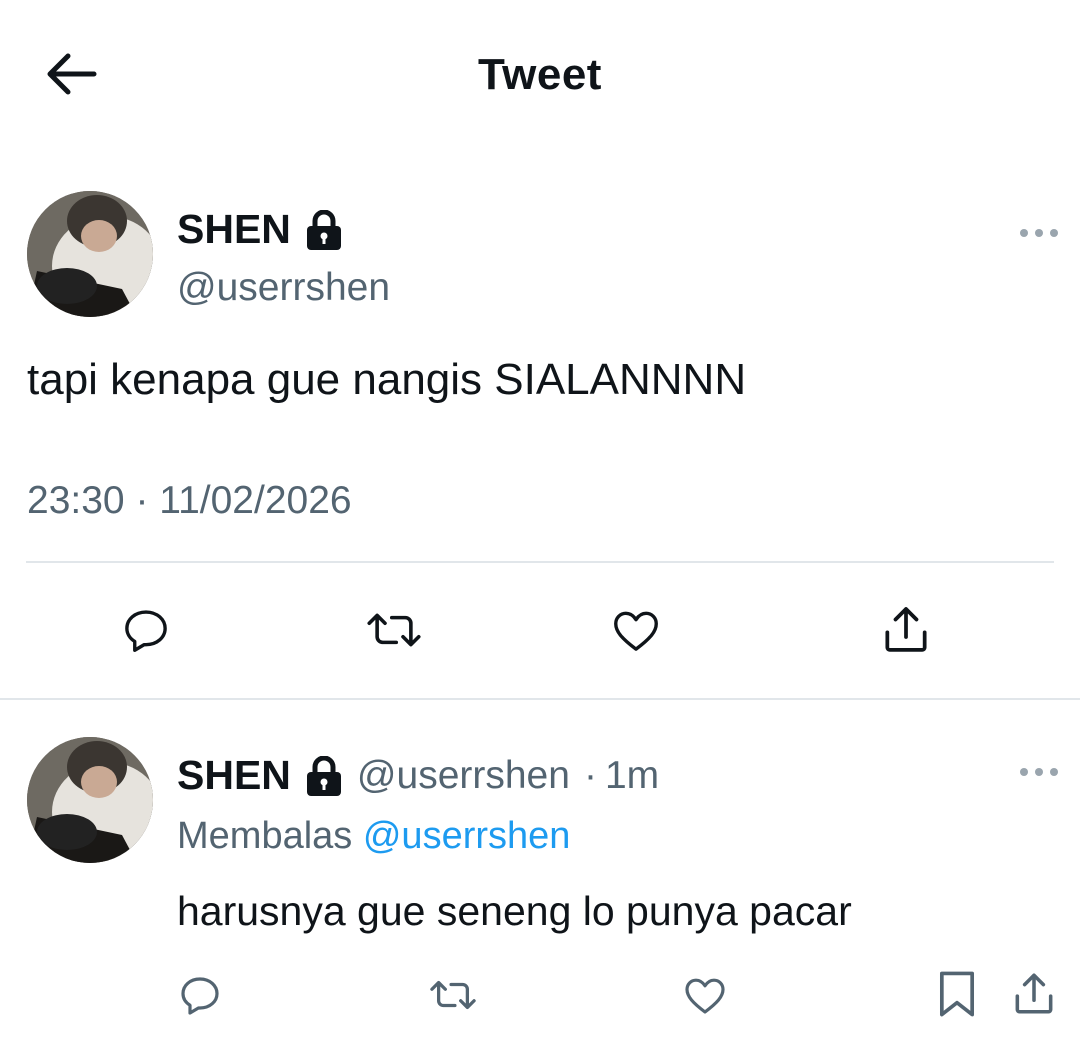  Describe the element at coordinates (387, 379) in the screenshot. I see `tweet-text: tapi kenapa gue nangis SIALANNNN` at that location.